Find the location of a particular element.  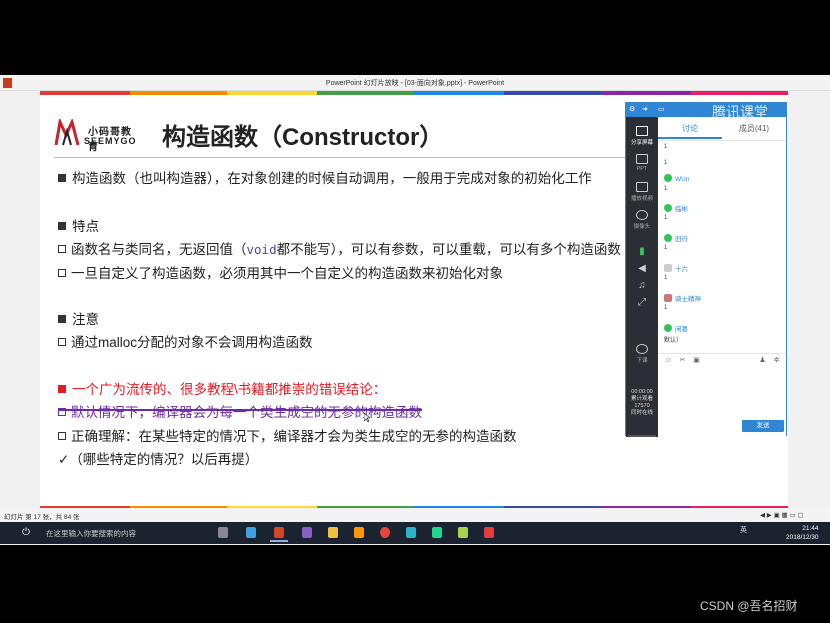

tencent-classroom-brand: 腾讯课堂 is located at coordinates (740, 112).